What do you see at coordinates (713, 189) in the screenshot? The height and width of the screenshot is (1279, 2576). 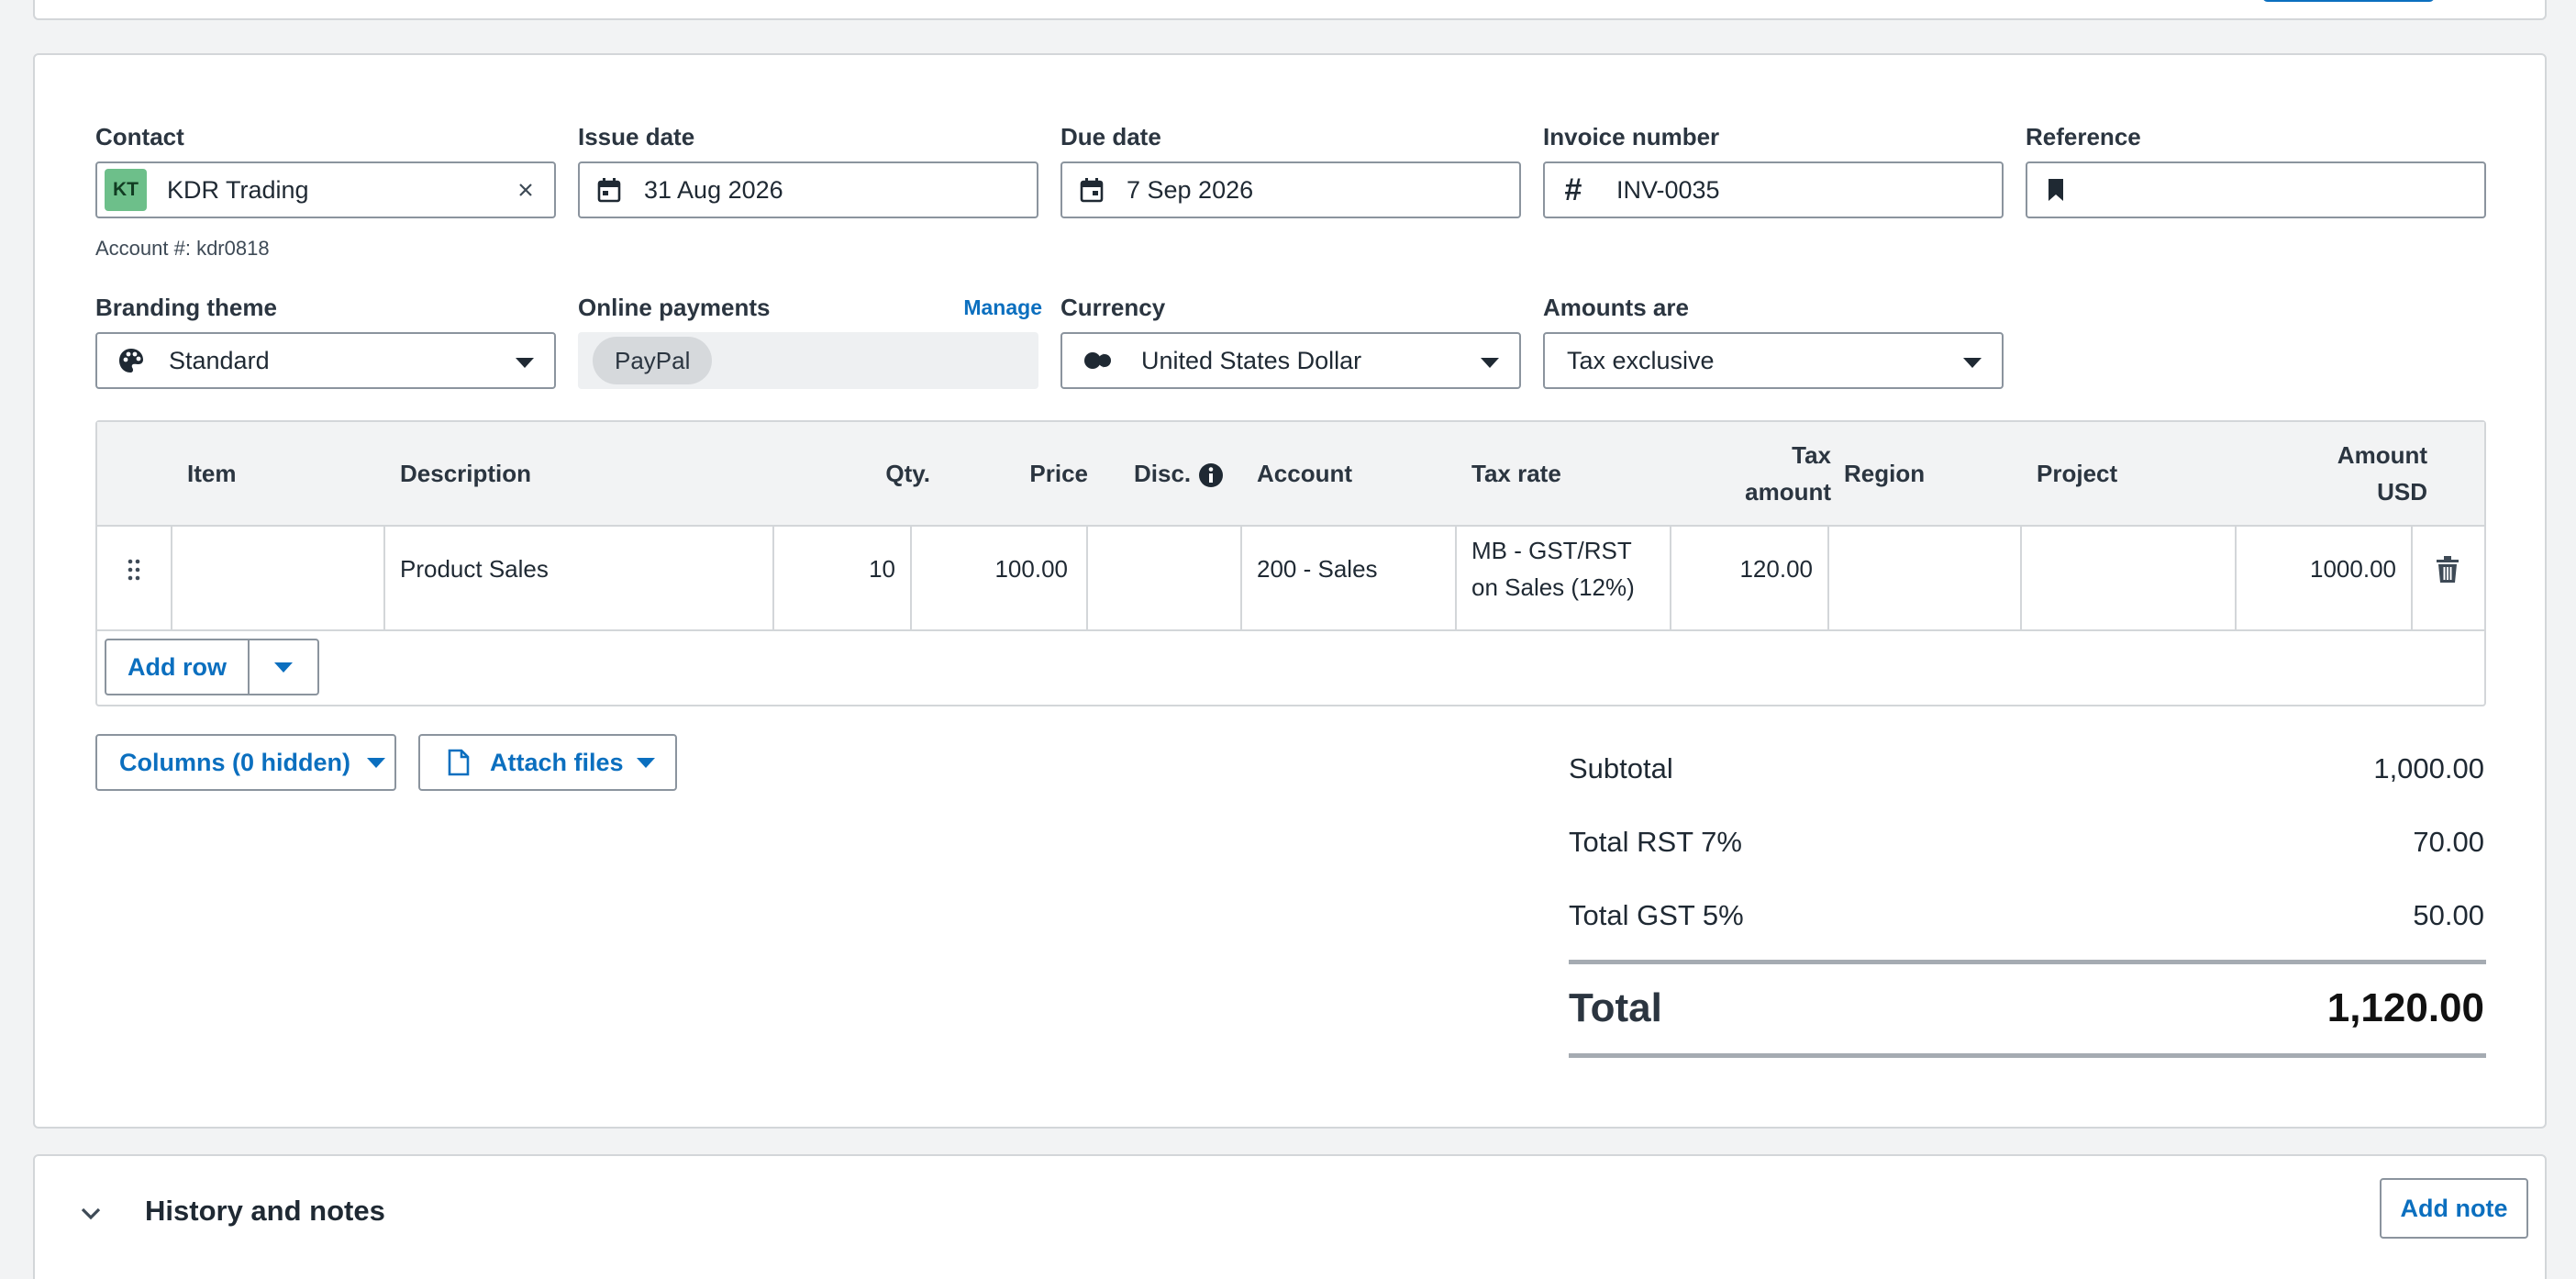 I see `issue-date-value: 31 Aug 2026` at bounding box center [713, 189].